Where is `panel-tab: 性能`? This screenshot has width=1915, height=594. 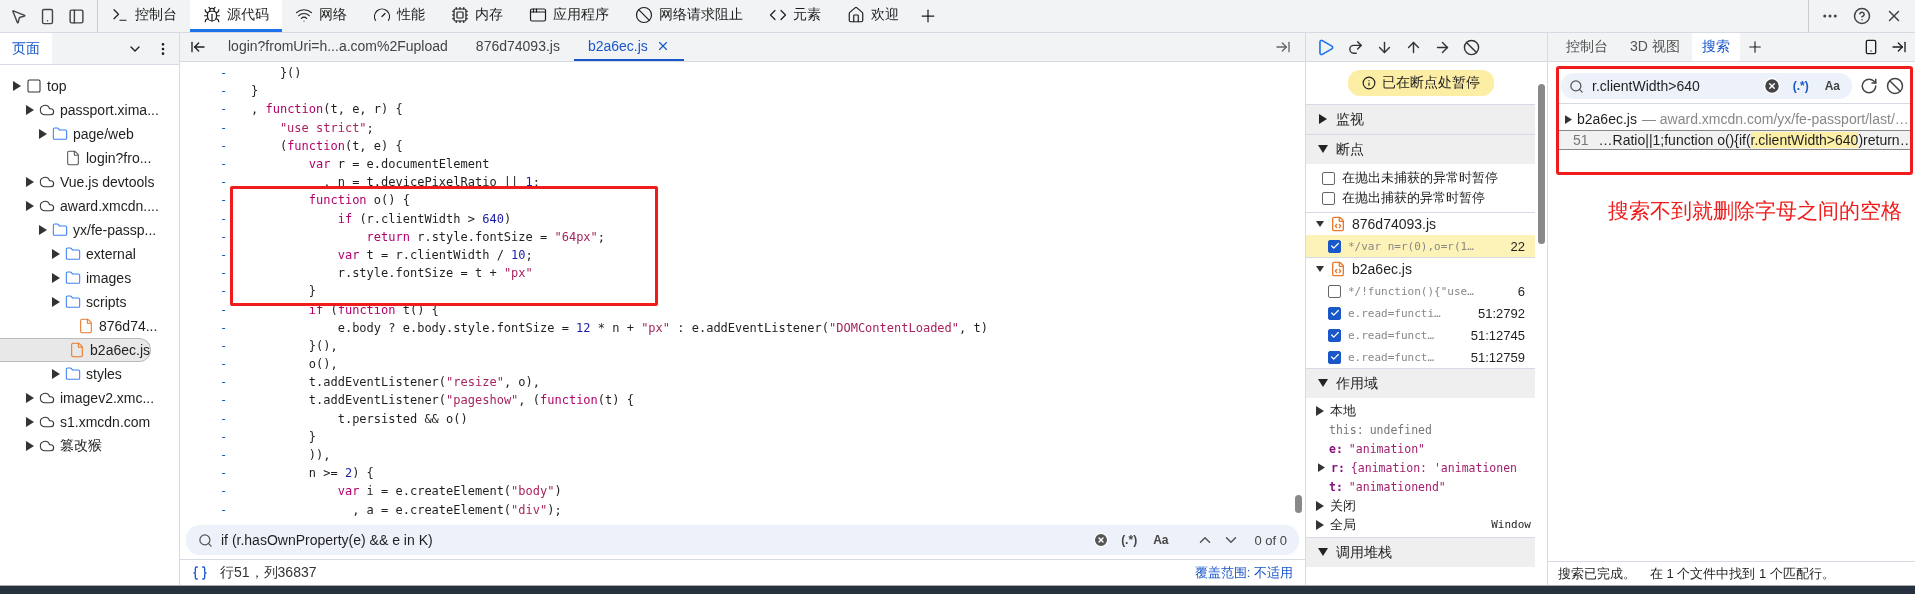
panel-tab: 性能 is located at coordinates (399, 16).